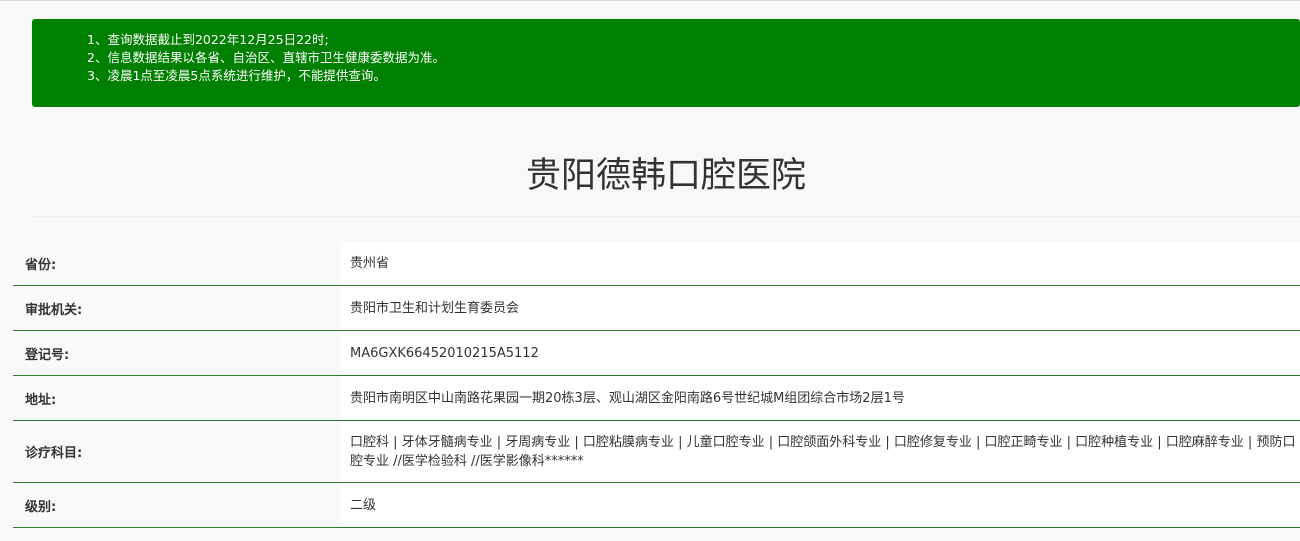 The image size is (1300, 541). I want to click on level-label: 级别:, so click(176, 505).